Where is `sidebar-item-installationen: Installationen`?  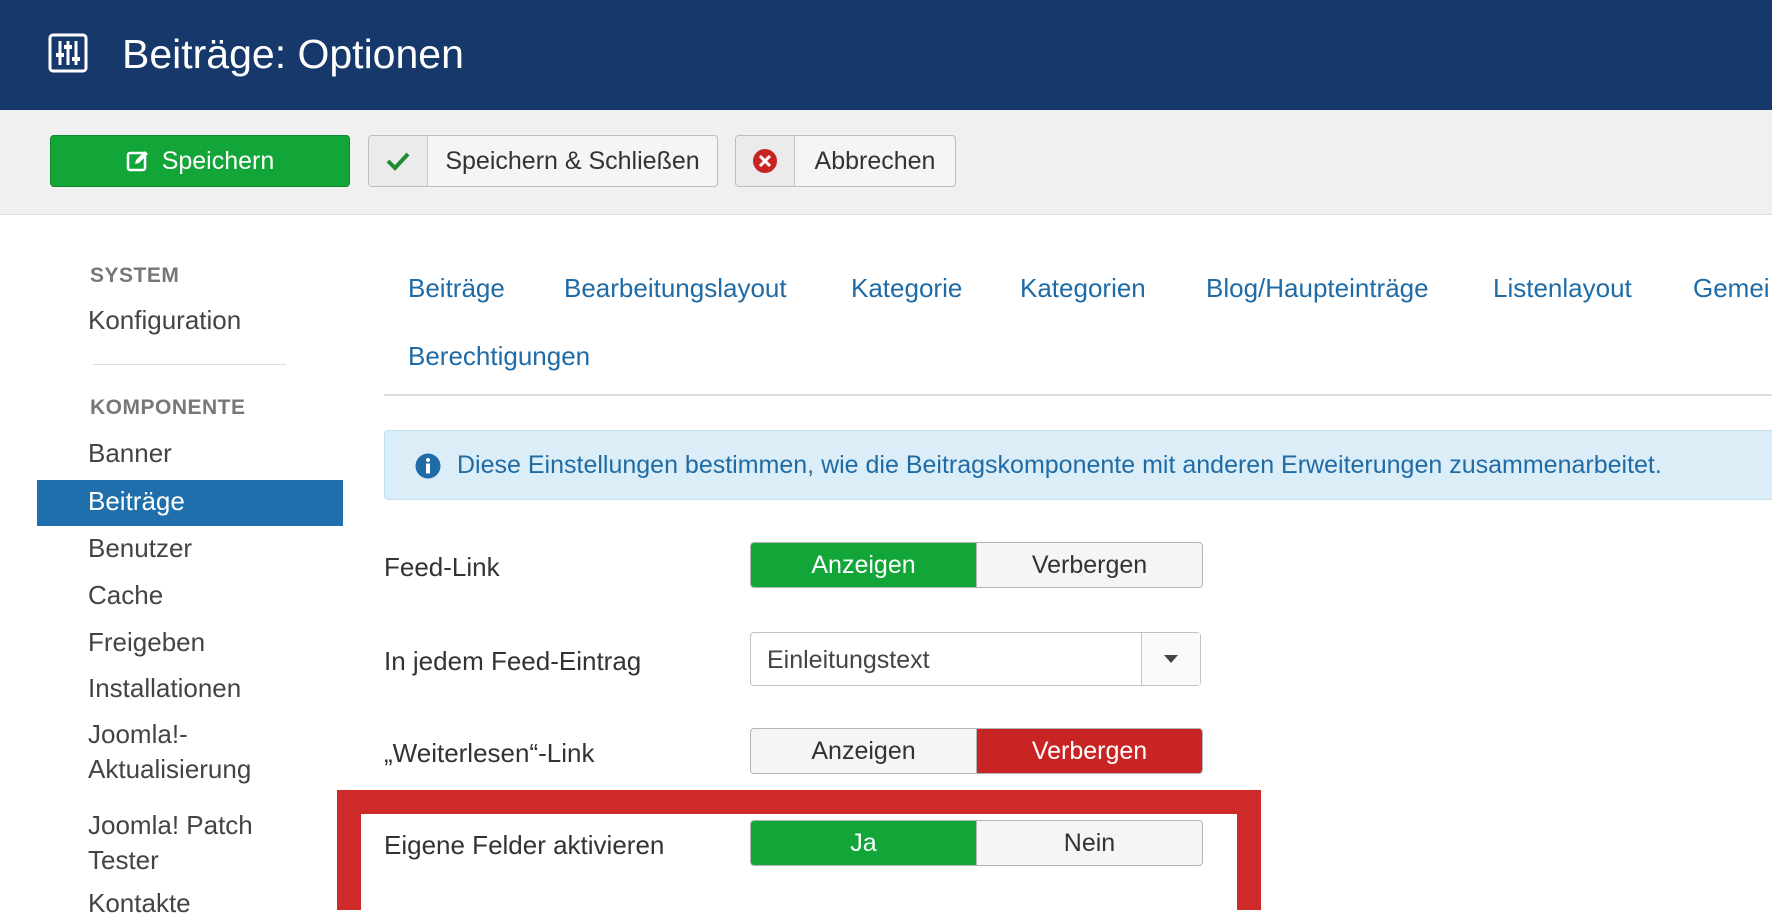 sidebar-item-installationen: Installationen is located at coordinates (164, 688).